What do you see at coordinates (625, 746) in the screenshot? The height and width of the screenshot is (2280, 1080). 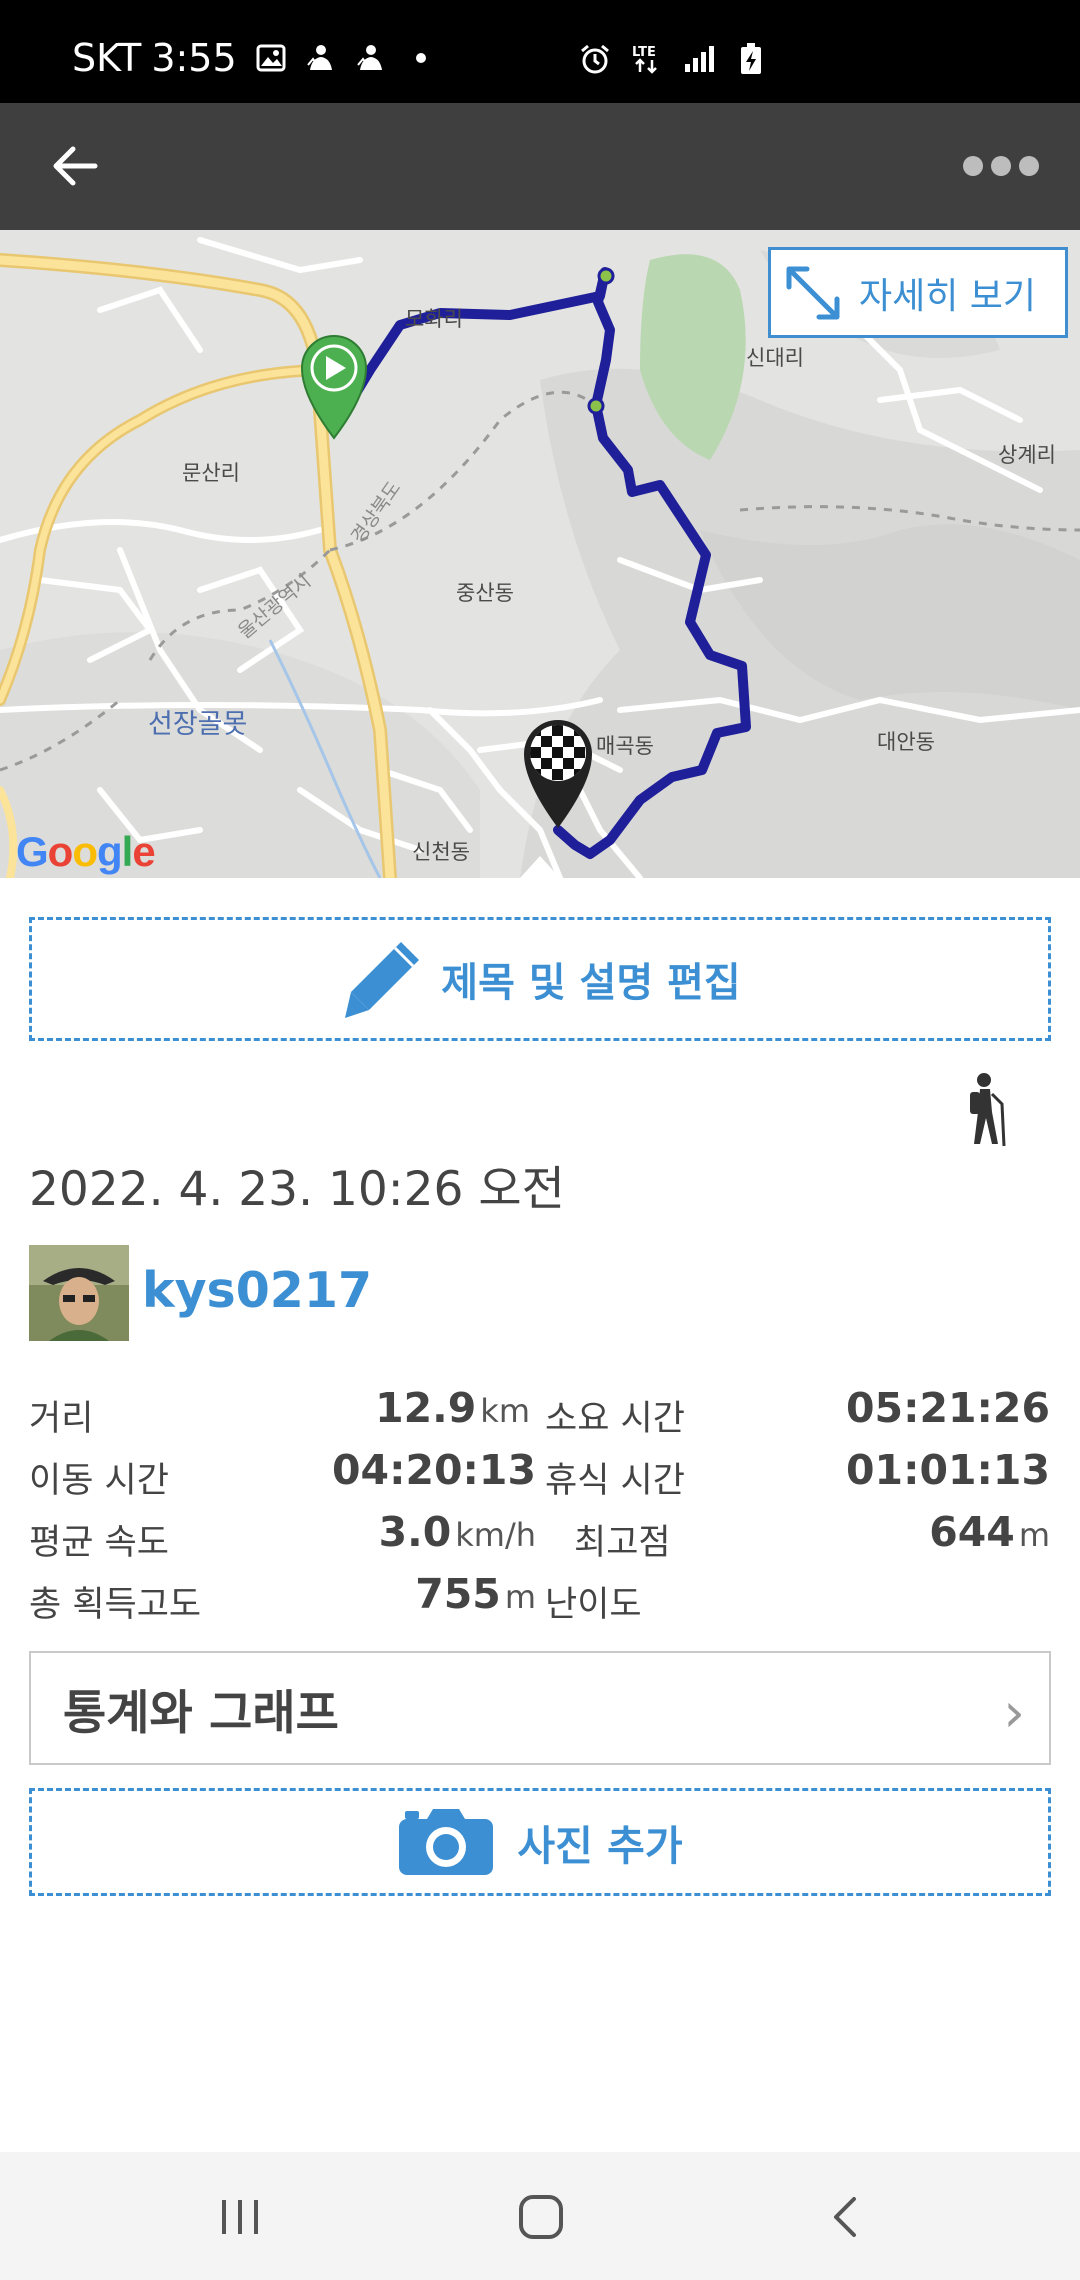 I see `map-label: 매곡동` at bounding box center [625, 746].